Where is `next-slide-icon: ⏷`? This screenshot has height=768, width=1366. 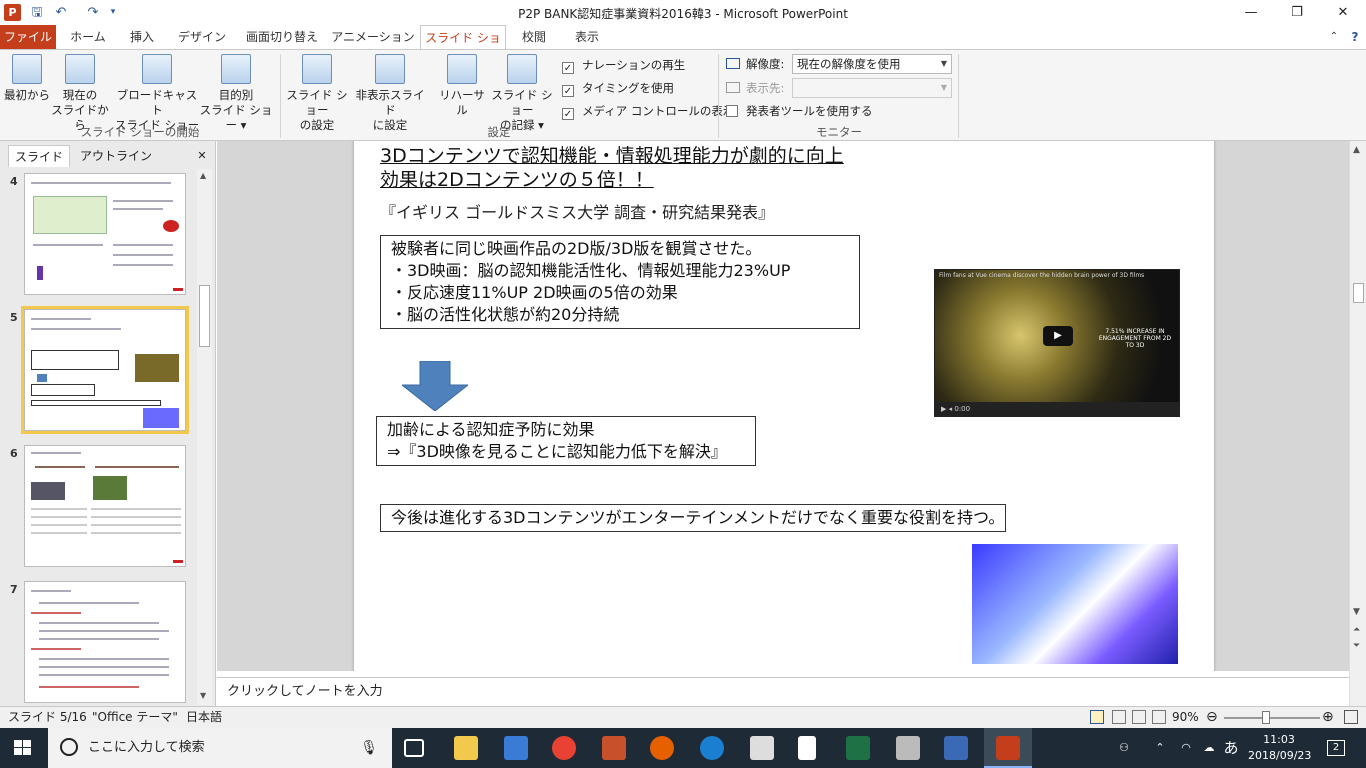
next-slide-icon: ⏷ is located at coordinates (1356, 646).